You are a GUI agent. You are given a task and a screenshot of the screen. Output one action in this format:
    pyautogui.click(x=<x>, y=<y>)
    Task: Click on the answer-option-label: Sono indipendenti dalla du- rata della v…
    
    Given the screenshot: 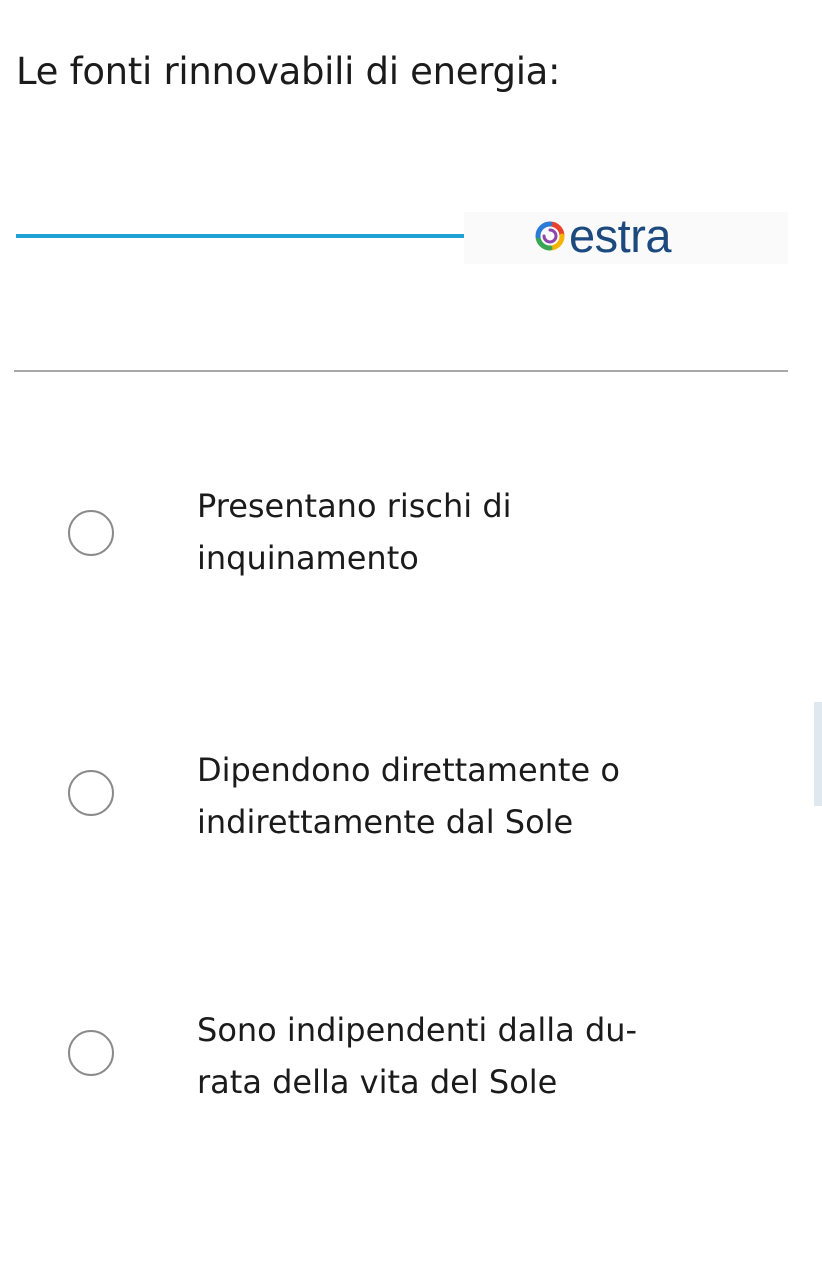 What is the action you would take?
    pyautogui.click(x=417, y=1056)
    